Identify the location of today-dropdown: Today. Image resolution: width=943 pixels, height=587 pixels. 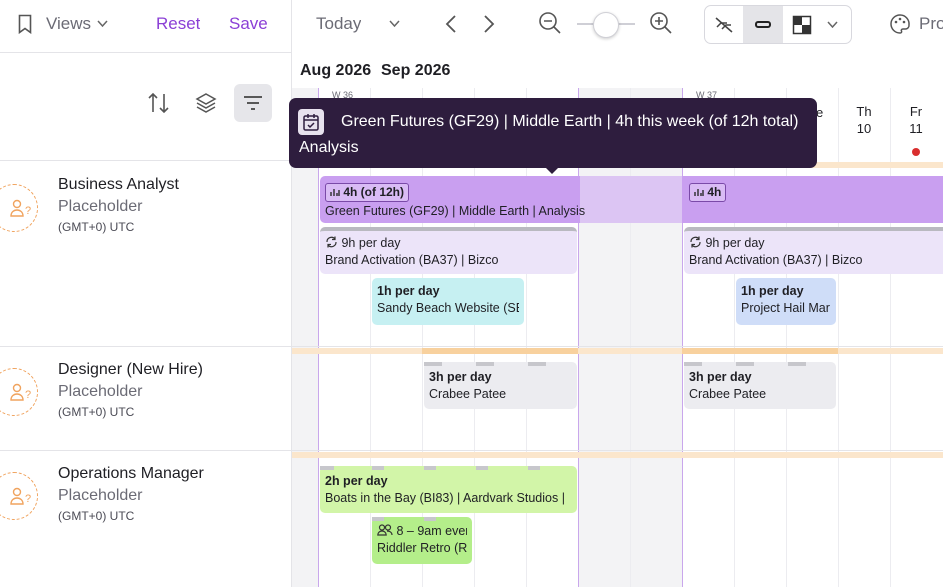
(356, 25).